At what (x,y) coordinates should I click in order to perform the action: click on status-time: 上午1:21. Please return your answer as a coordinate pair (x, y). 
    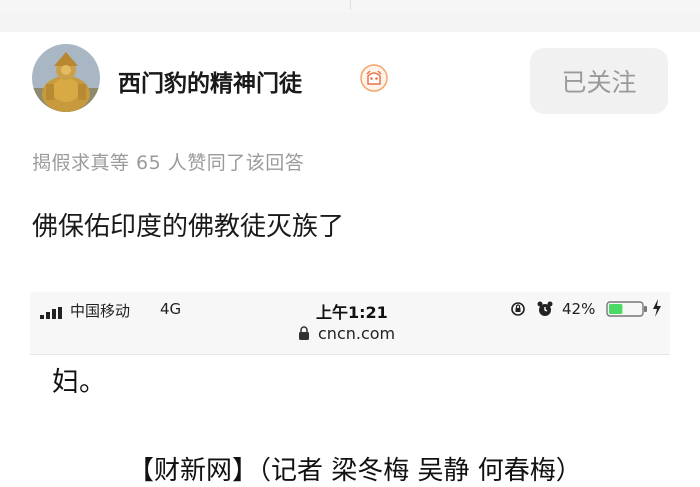
    Looking at the image, I should click on (352, 312).